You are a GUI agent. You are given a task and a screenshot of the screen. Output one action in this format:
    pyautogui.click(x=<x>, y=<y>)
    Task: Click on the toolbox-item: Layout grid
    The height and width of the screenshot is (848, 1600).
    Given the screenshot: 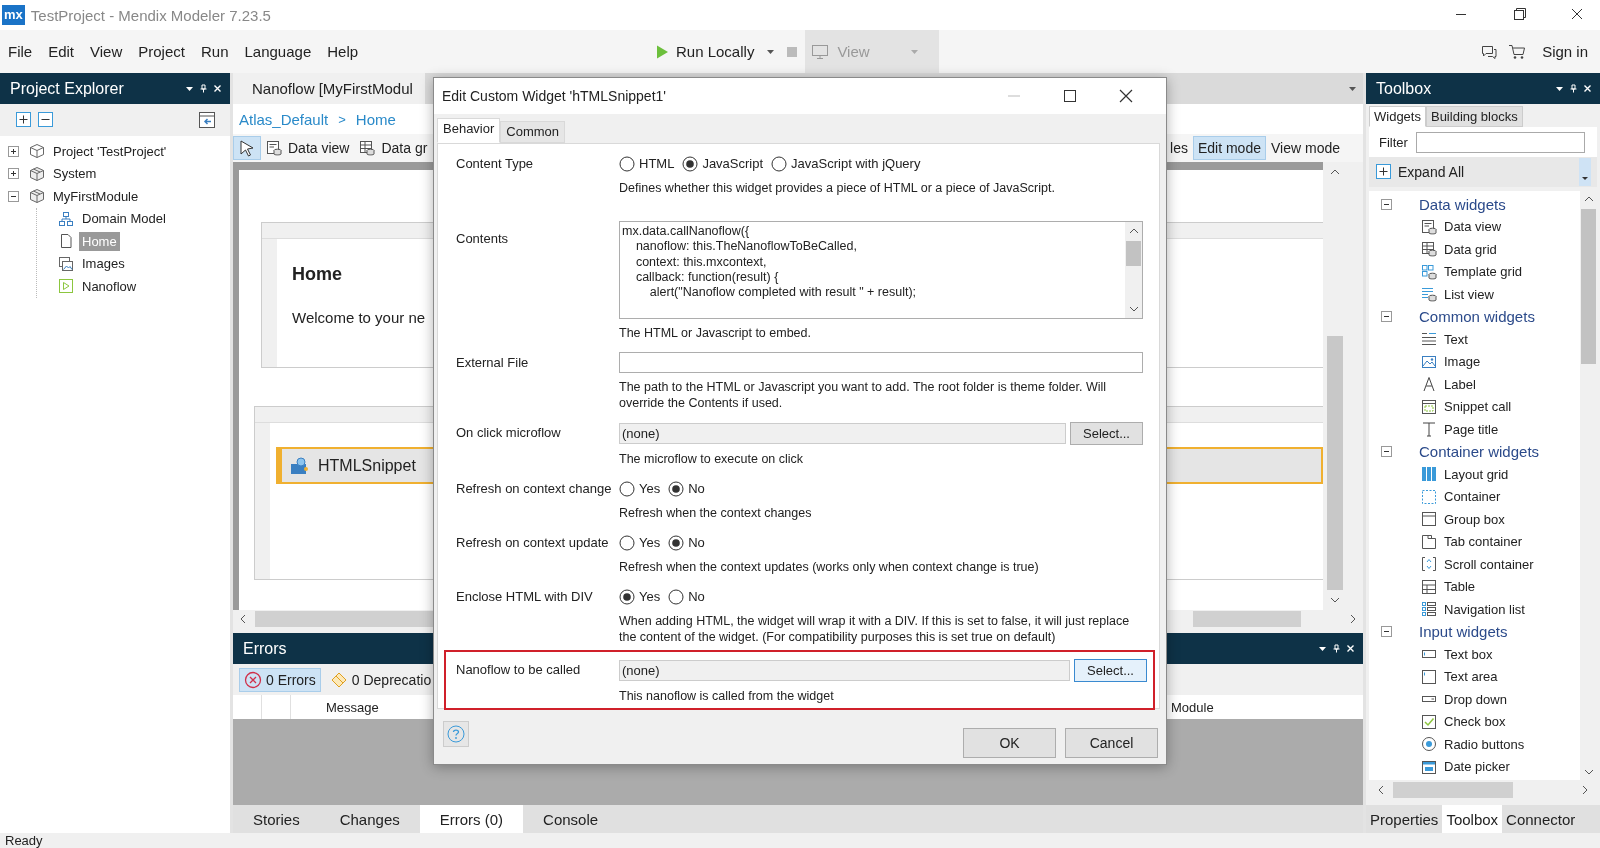 What is the action you would take?
    pyautogui.click(x=1500, y=474)
    